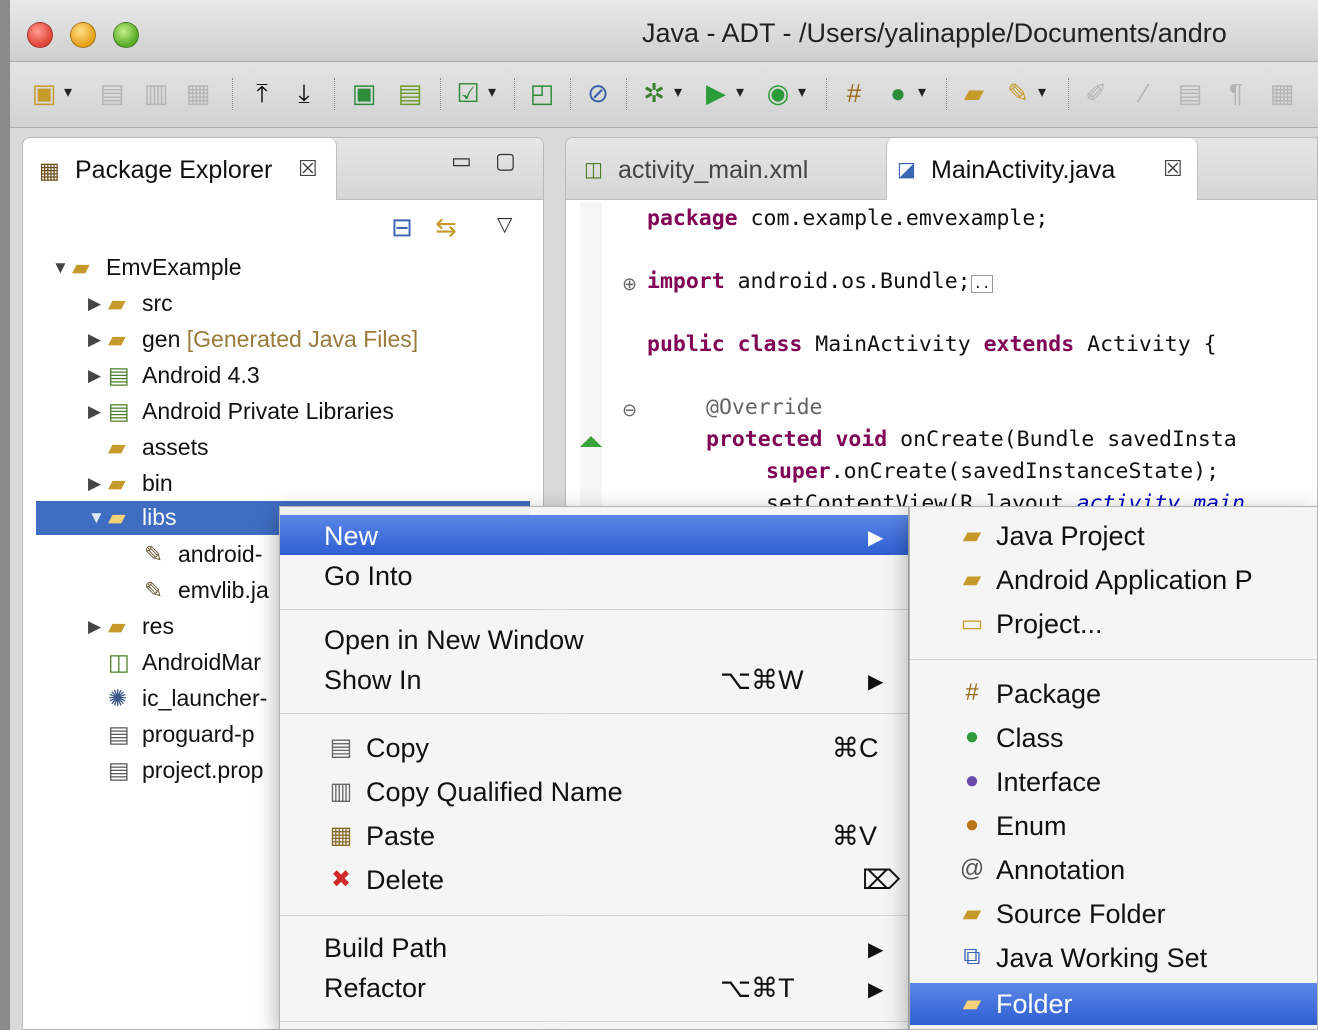  What do you see at coordinates (1144, 93) in the screenshot?
I see `annotations-icon: ⁄` at bounding box center [1144, 93].